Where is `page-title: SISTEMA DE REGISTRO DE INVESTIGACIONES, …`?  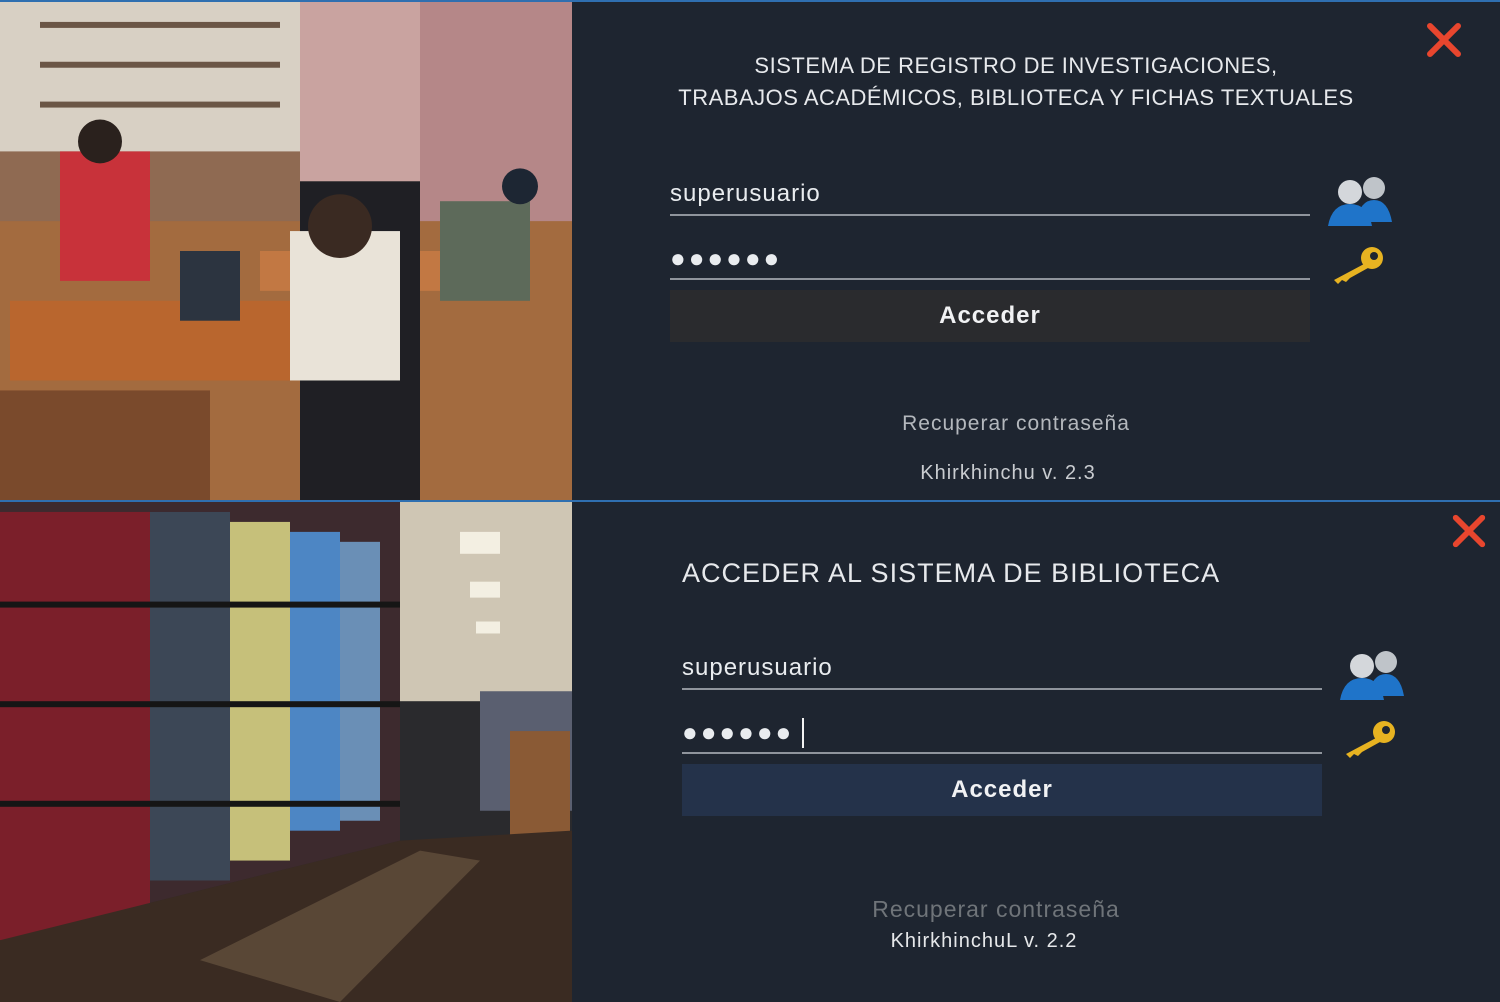 page-title: SISTEMA DE REGISTRO DE INVESTIGACIONES, … is located at coordinates (1016, 82).